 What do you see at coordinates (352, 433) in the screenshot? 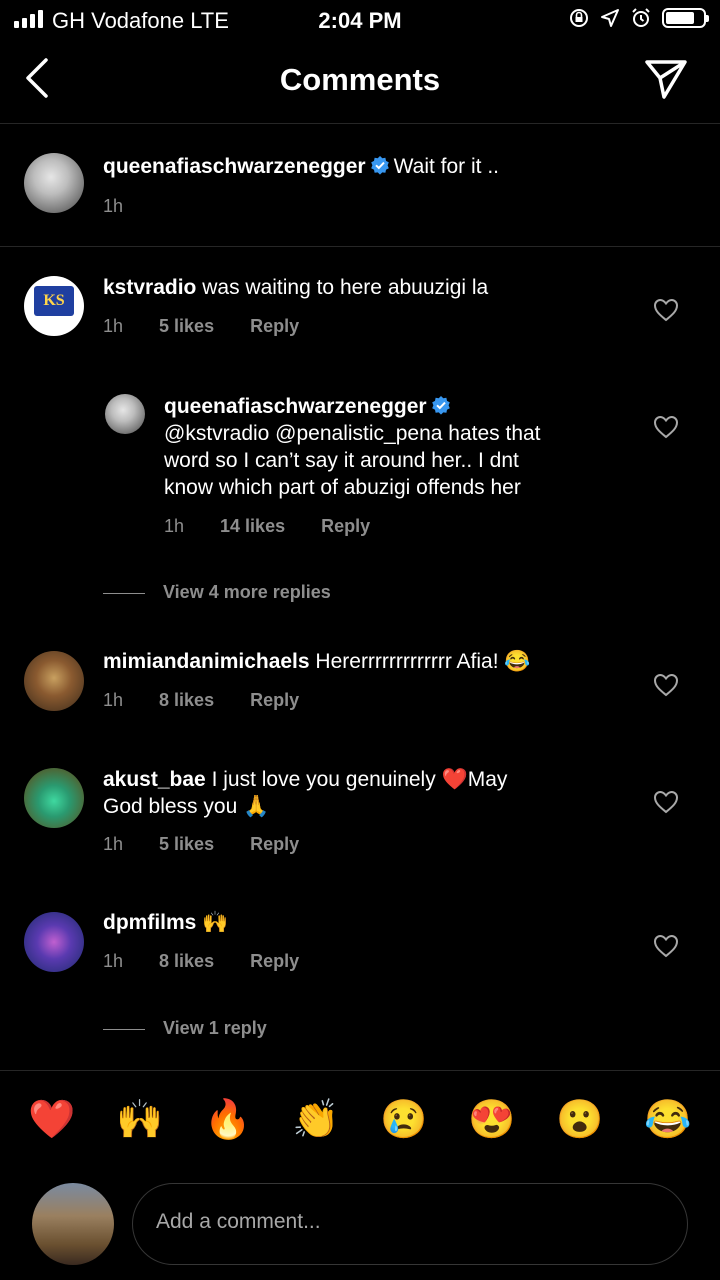
I see `reply-text-line: @kstvradio @penalistic_pena hates that` at bounding box center [352, 433].